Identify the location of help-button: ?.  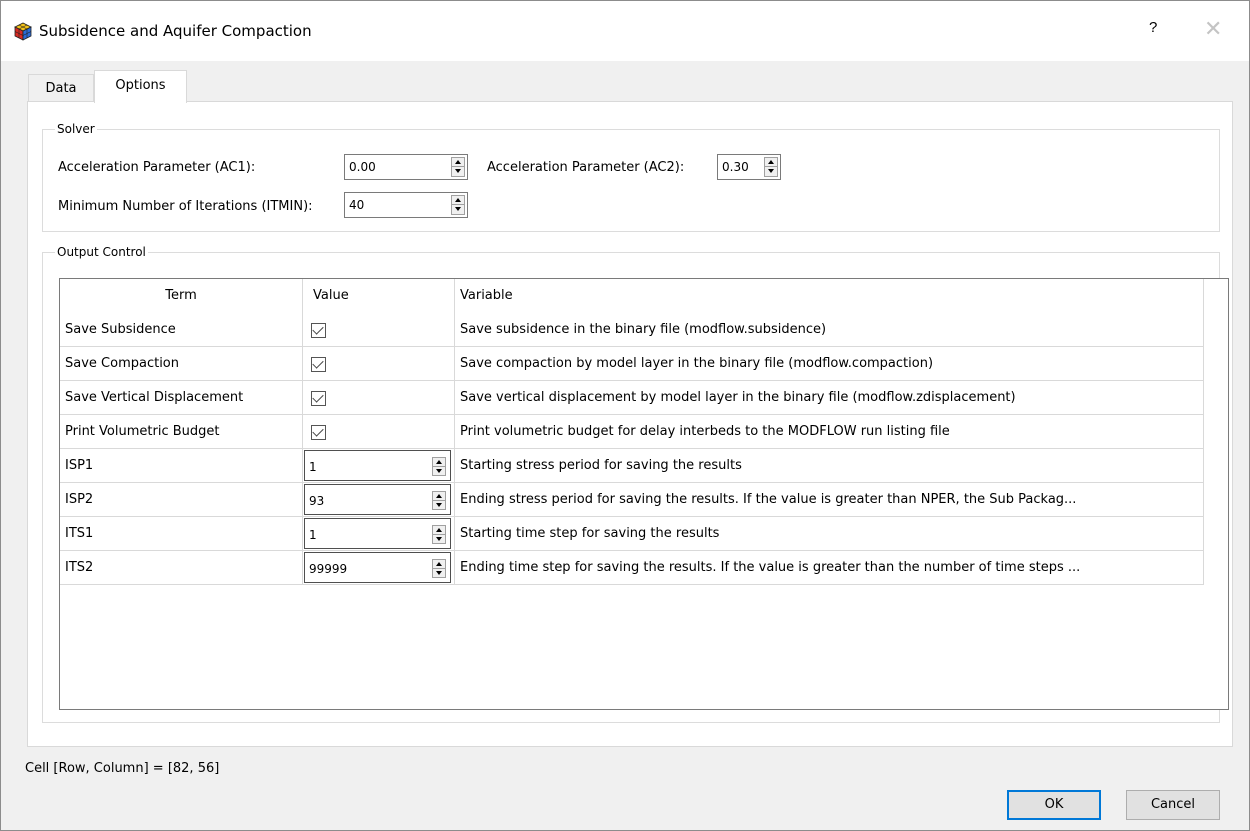
(1153, 27).